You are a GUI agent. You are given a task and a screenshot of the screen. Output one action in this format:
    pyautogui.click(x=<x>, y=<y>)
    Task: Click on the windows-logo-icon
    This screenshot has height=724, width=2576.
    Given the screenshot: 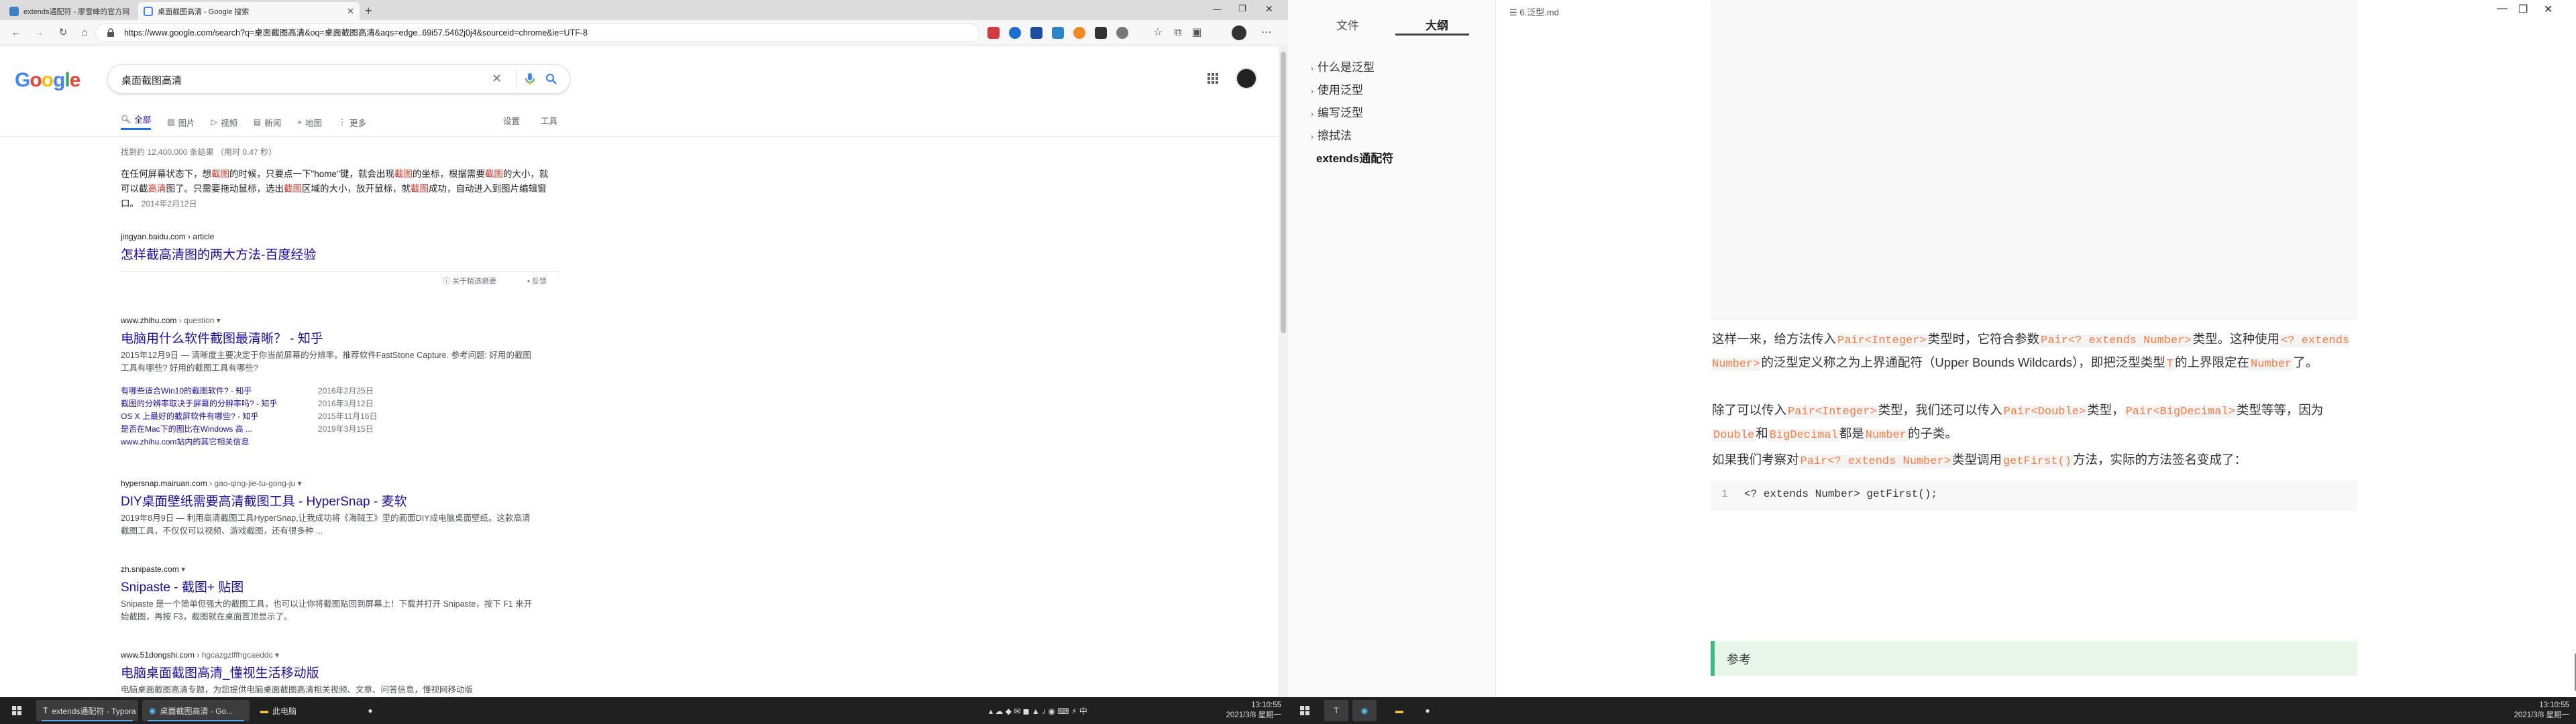 What is the action you would take?
    pyautogui.click(x=1304, y=710)
    